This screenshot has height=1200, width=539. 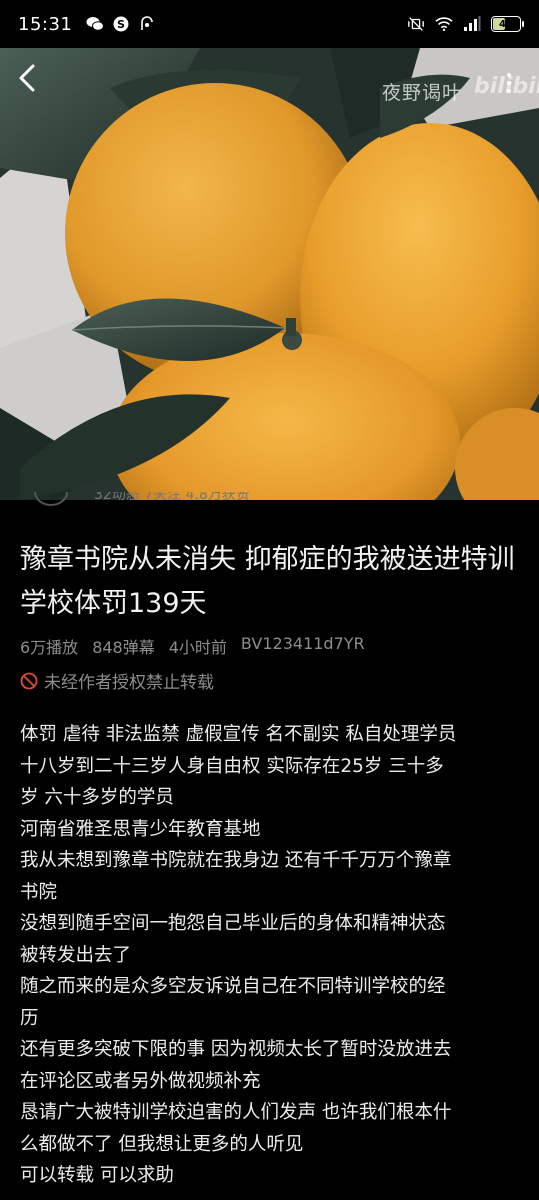 What do you see at coordinates (147, 24) in the screenshot?
I see `hotspot-icon` at bounding box center [147, 24].